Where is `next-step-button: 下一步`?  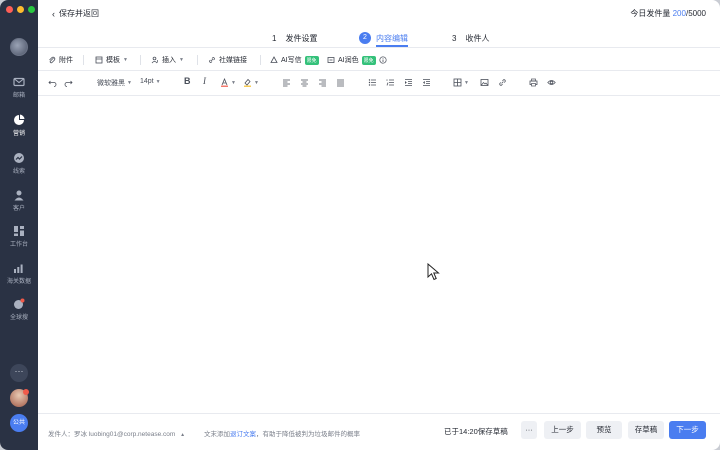
next-step-button: 下一步 is located at coordinates (687, 430).